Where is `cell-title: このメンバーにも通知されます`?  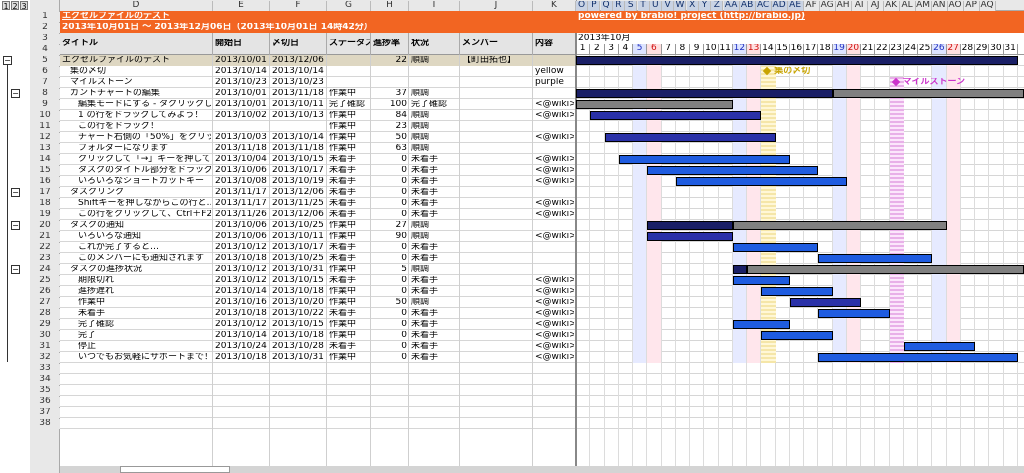
cell-title: このメンバーにも通知されます is located at coordinates (144, 258).